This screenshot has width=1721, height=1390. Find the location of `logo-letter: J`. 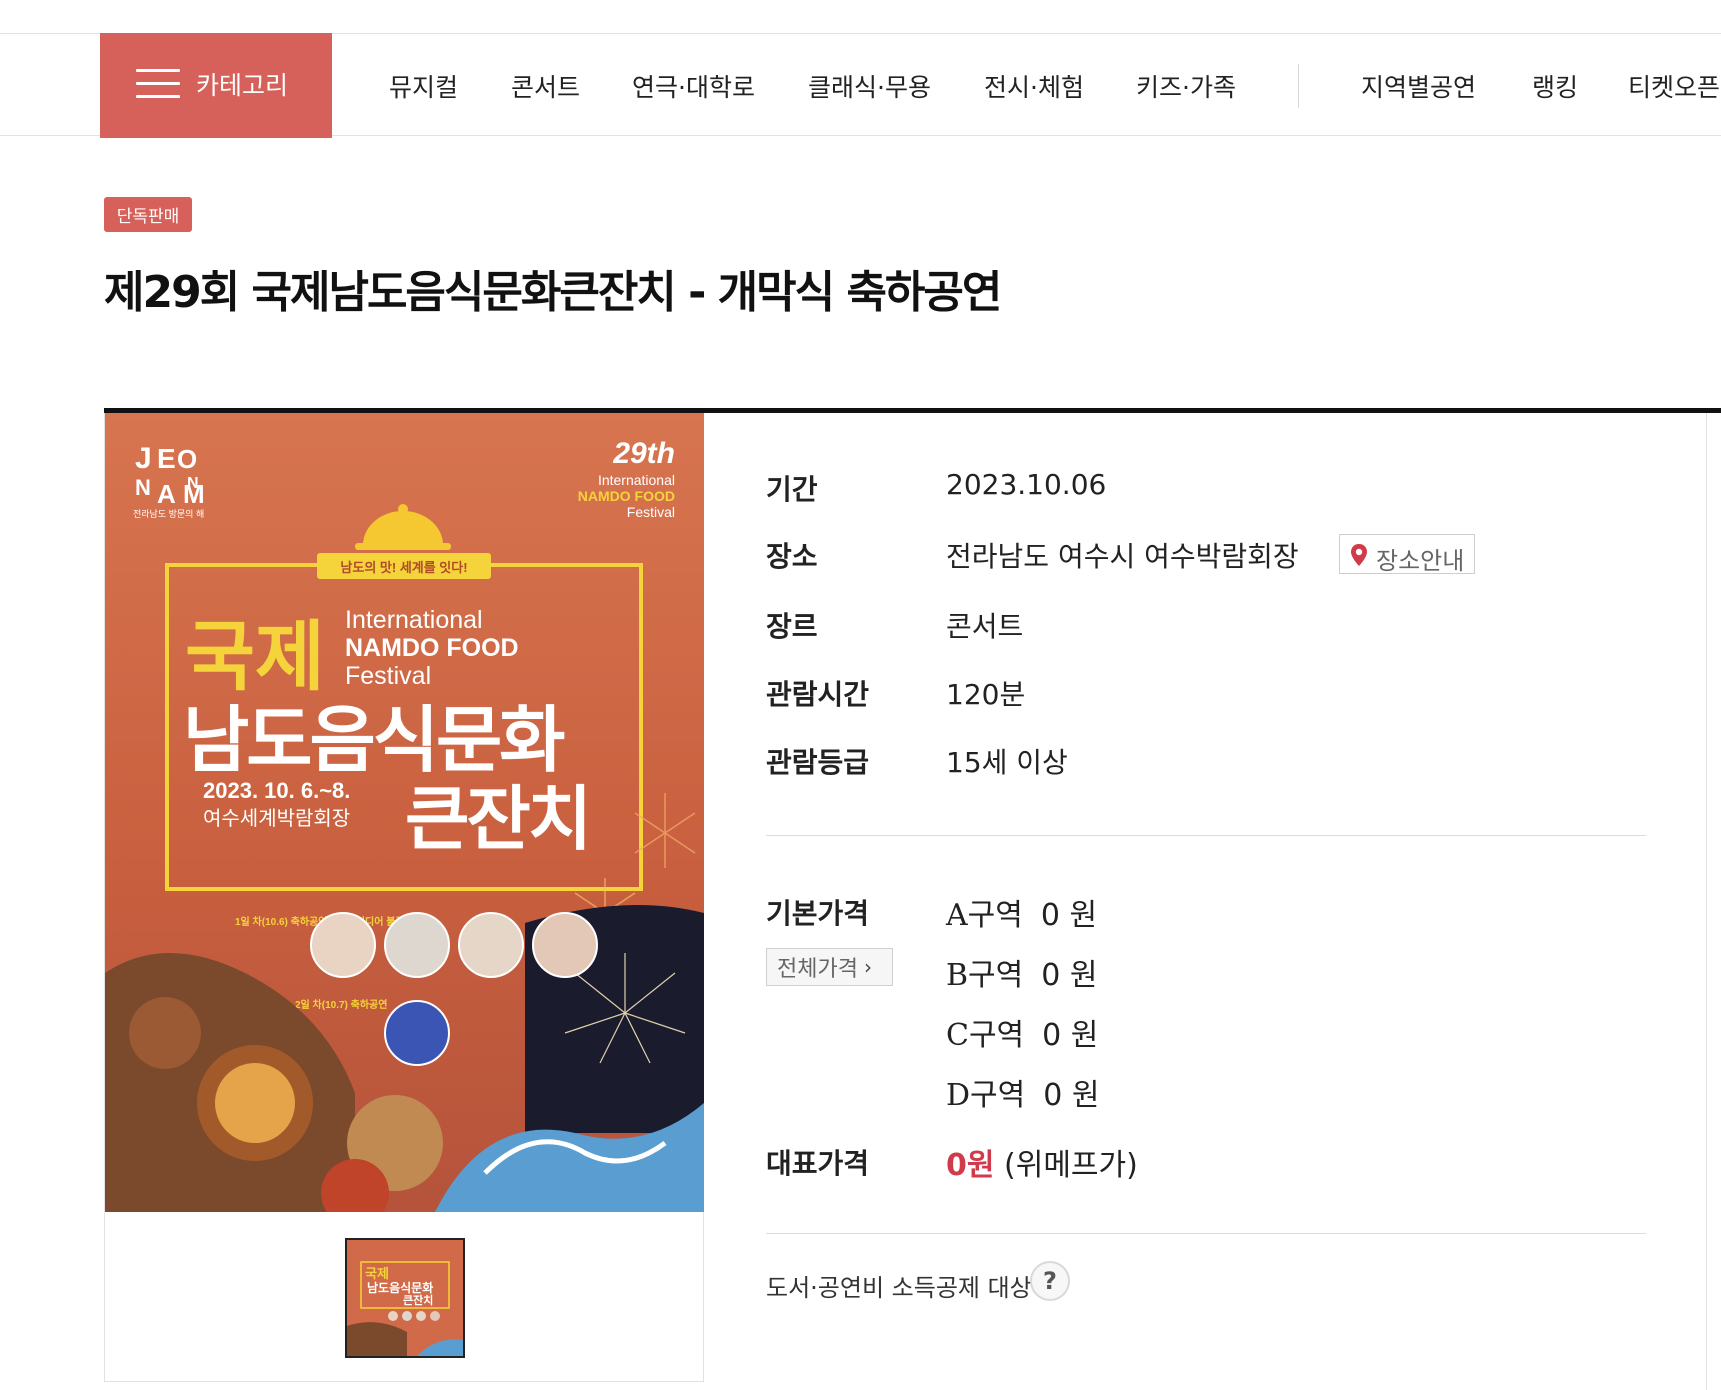

logo-letter: J is located at coordinates (143, 458).